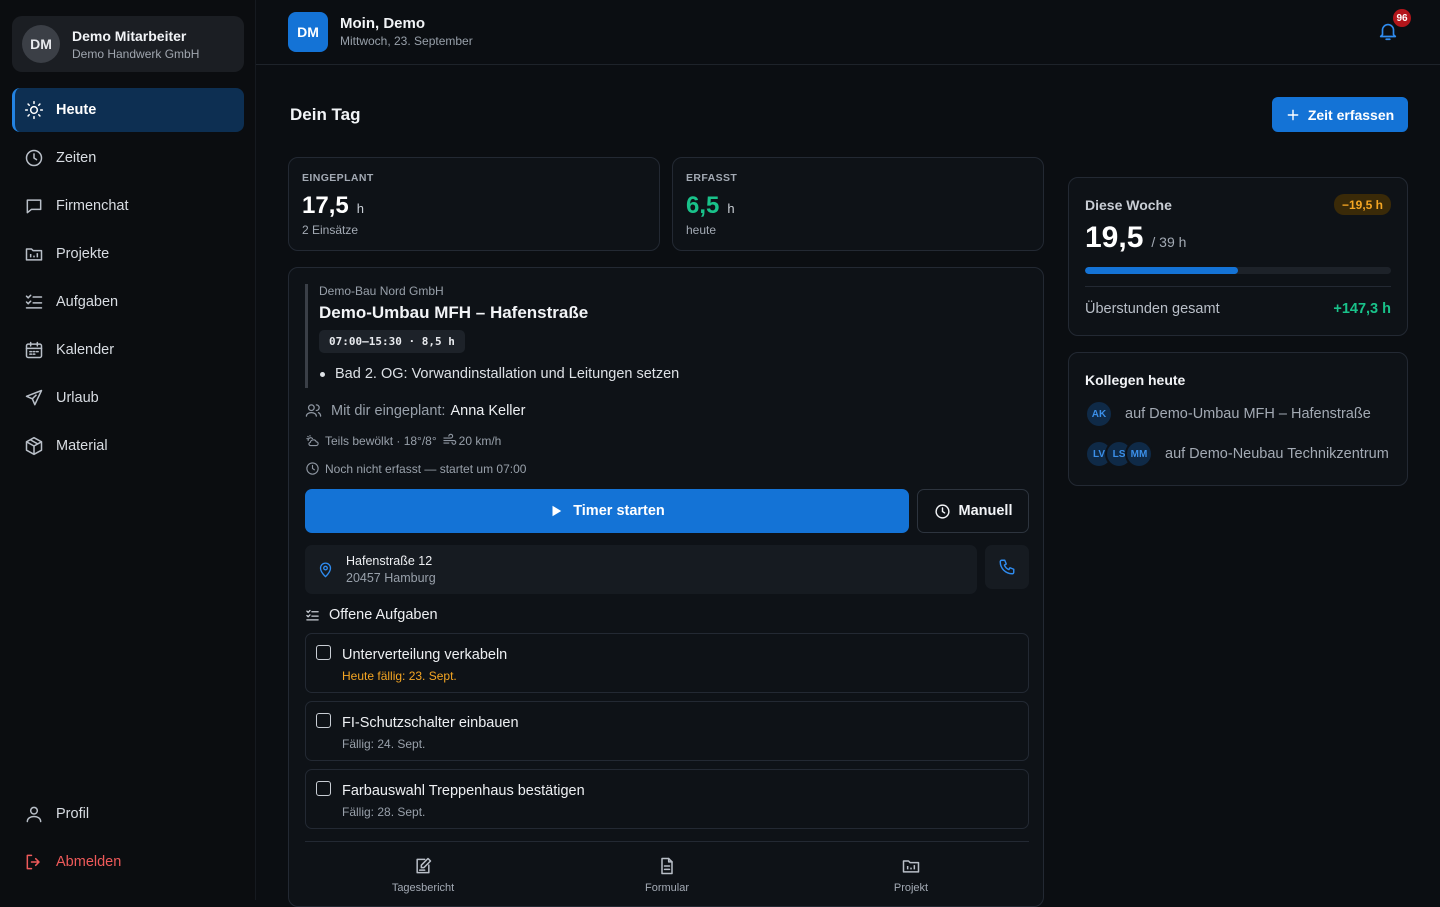 Image resolution: width=1440 pixels, height=907 pixels. What do you see at coordinates (1402, 18) in the screenshot?
I see `notification-badge: 96` at bounding box center [1402, 18].